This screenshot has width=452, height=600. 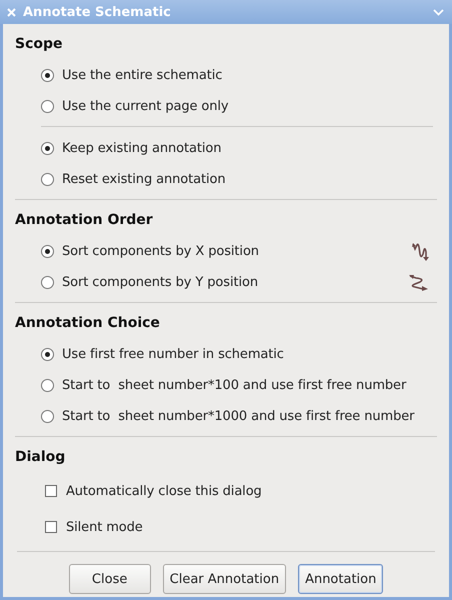 What do you see at coordinates (39, 44) in the screenshot?
I see `section-heading: Scope` at bounding box center [39, 44].